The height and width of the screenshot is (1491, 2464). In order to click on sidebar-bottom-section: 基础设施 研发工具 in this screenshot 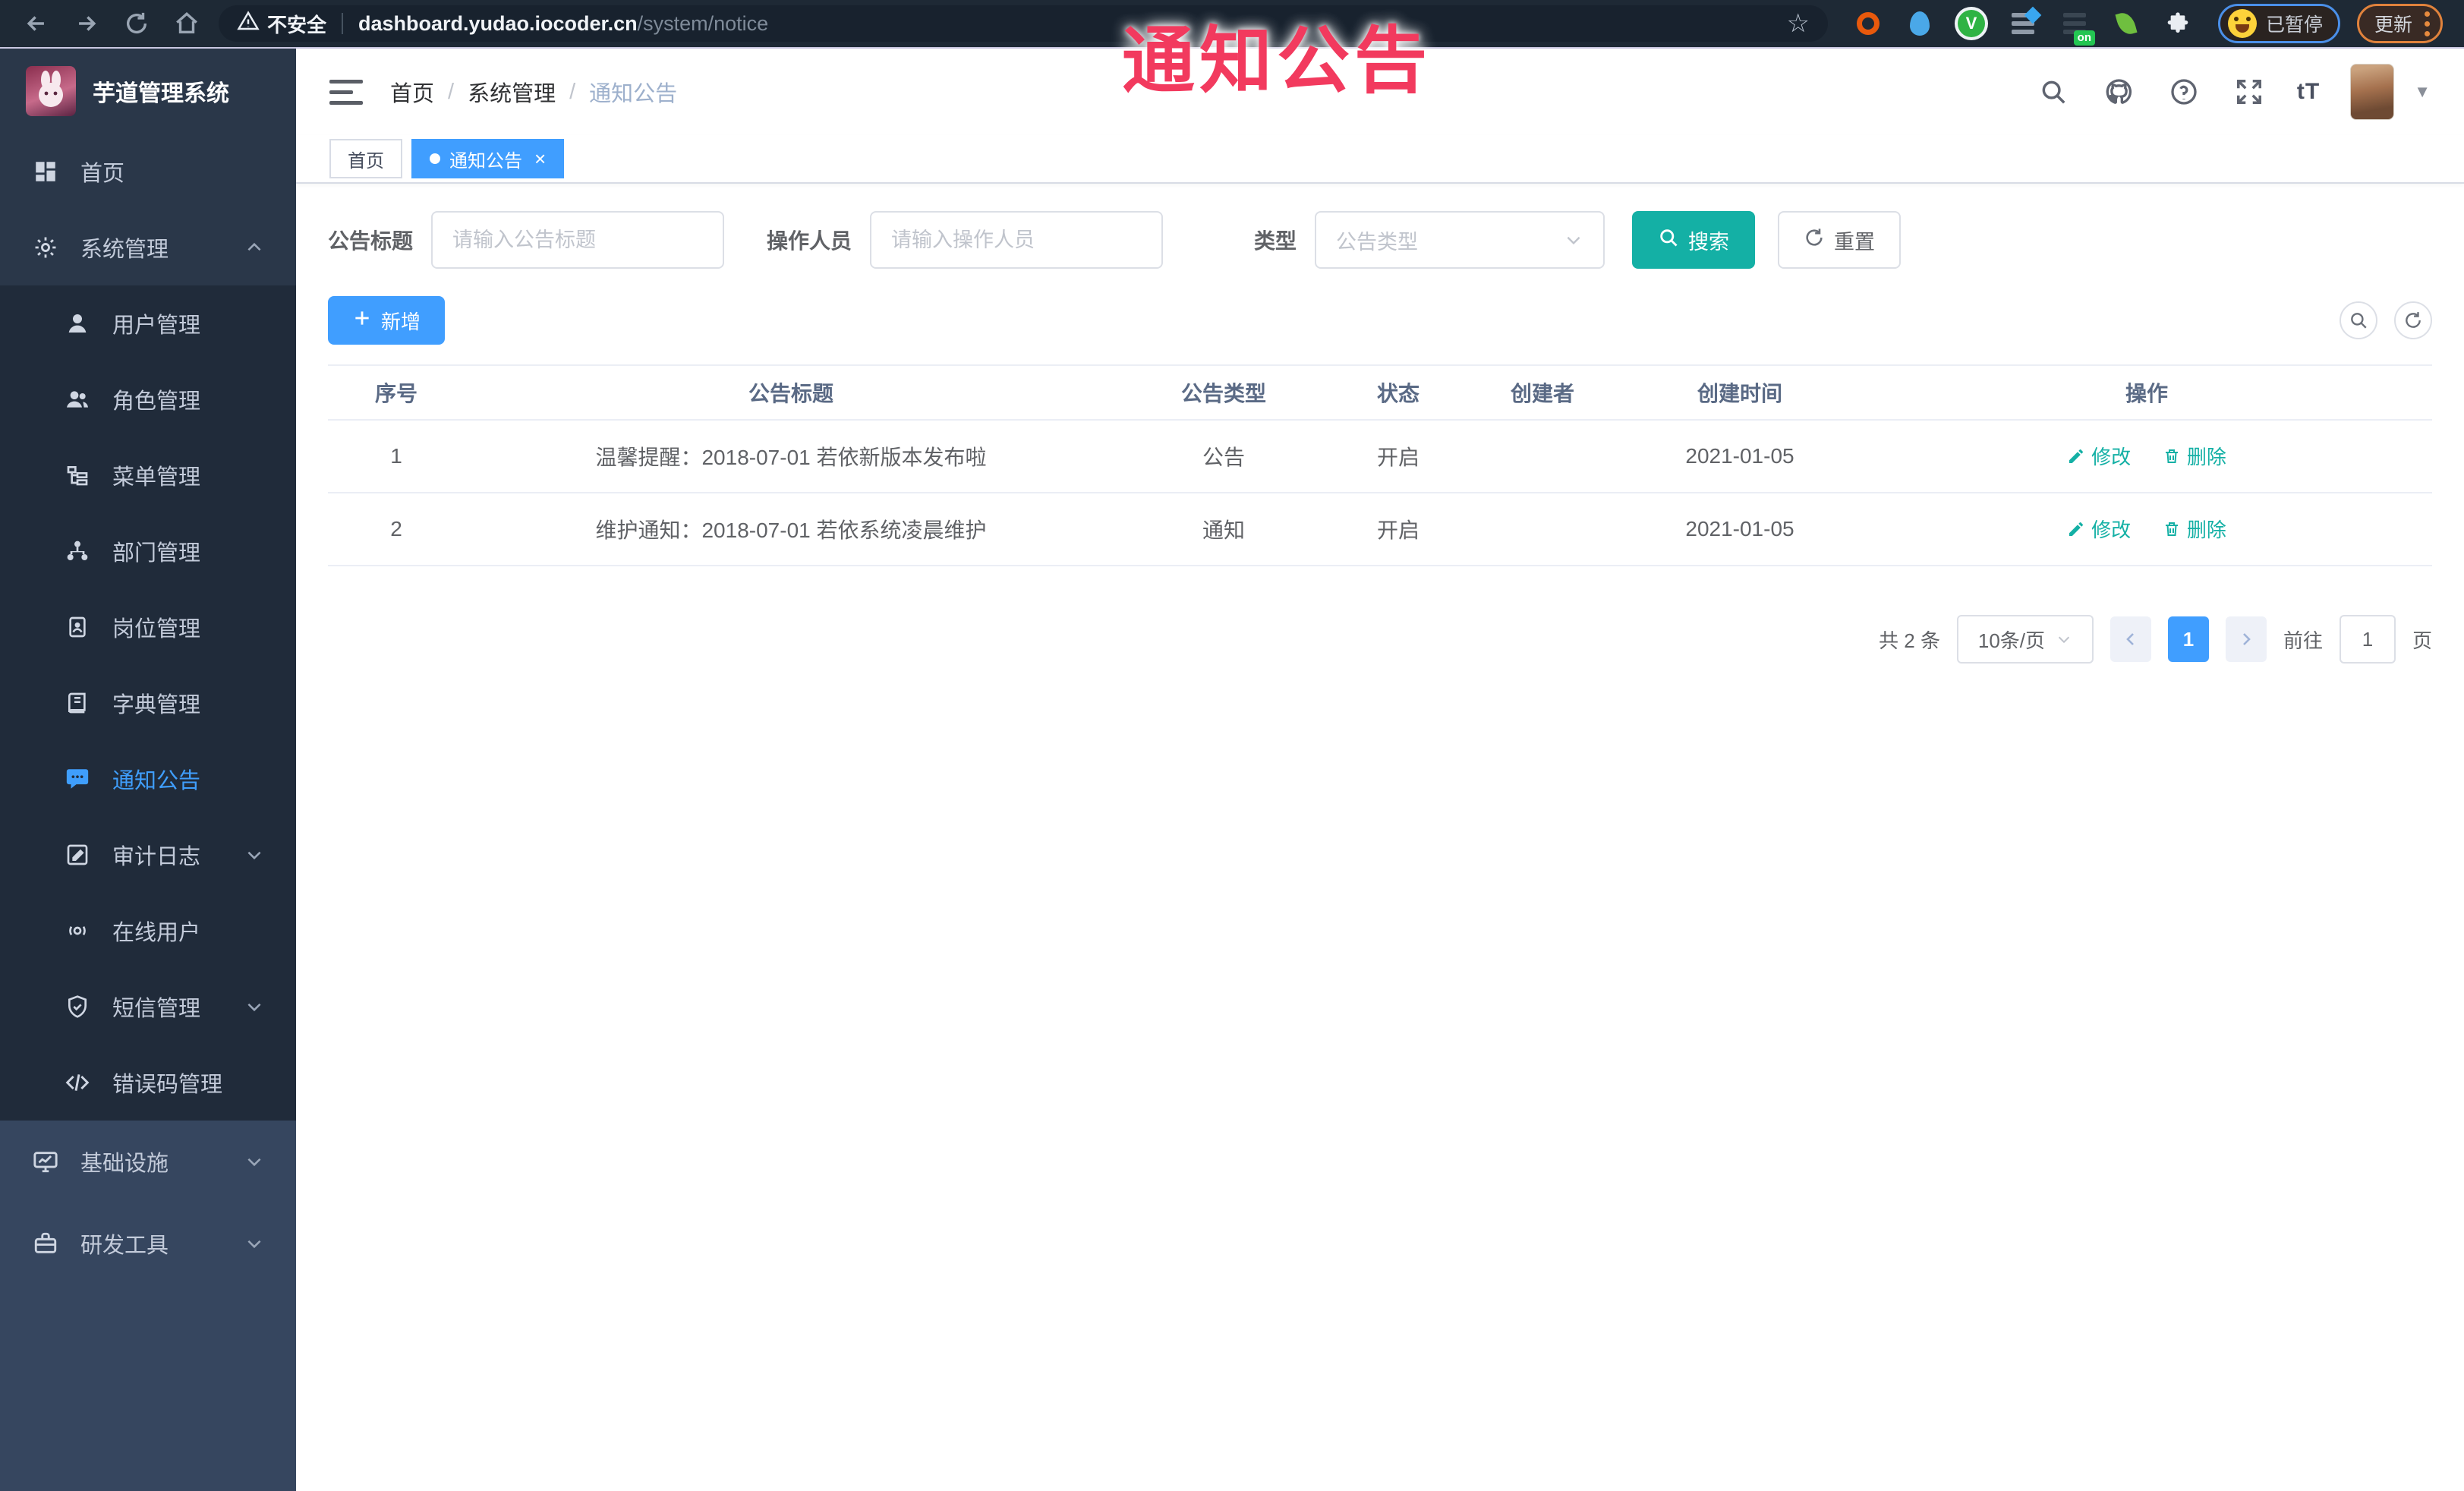, I will do `click(148, 1203)`.